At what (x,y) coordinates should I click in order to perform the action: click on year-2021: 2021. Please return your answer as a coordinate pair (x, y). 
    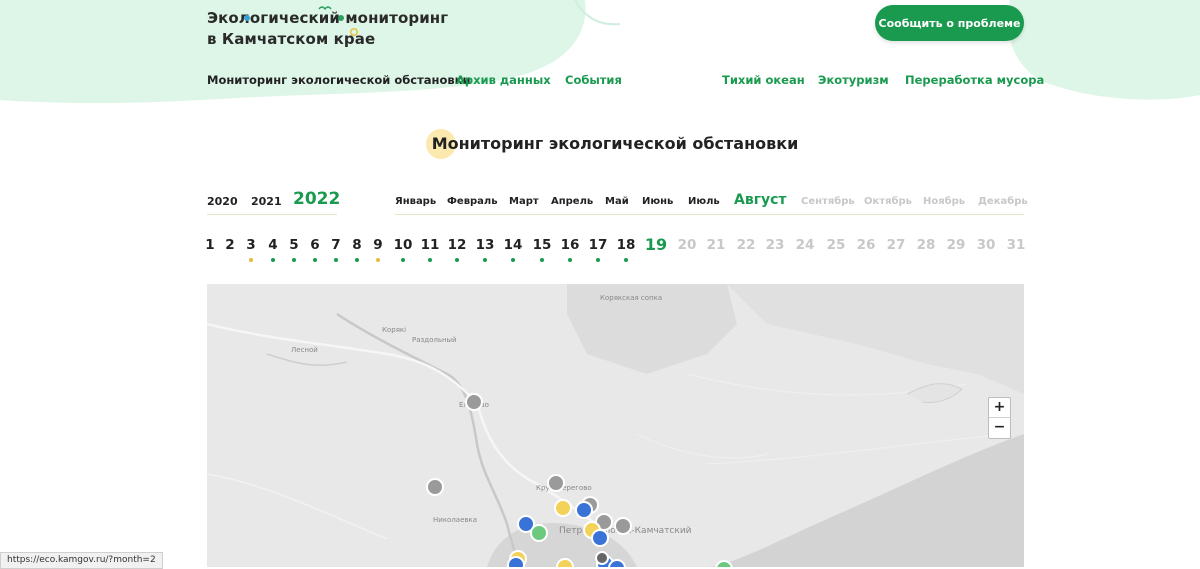
    Looking at the image, I should click on (266, 201).